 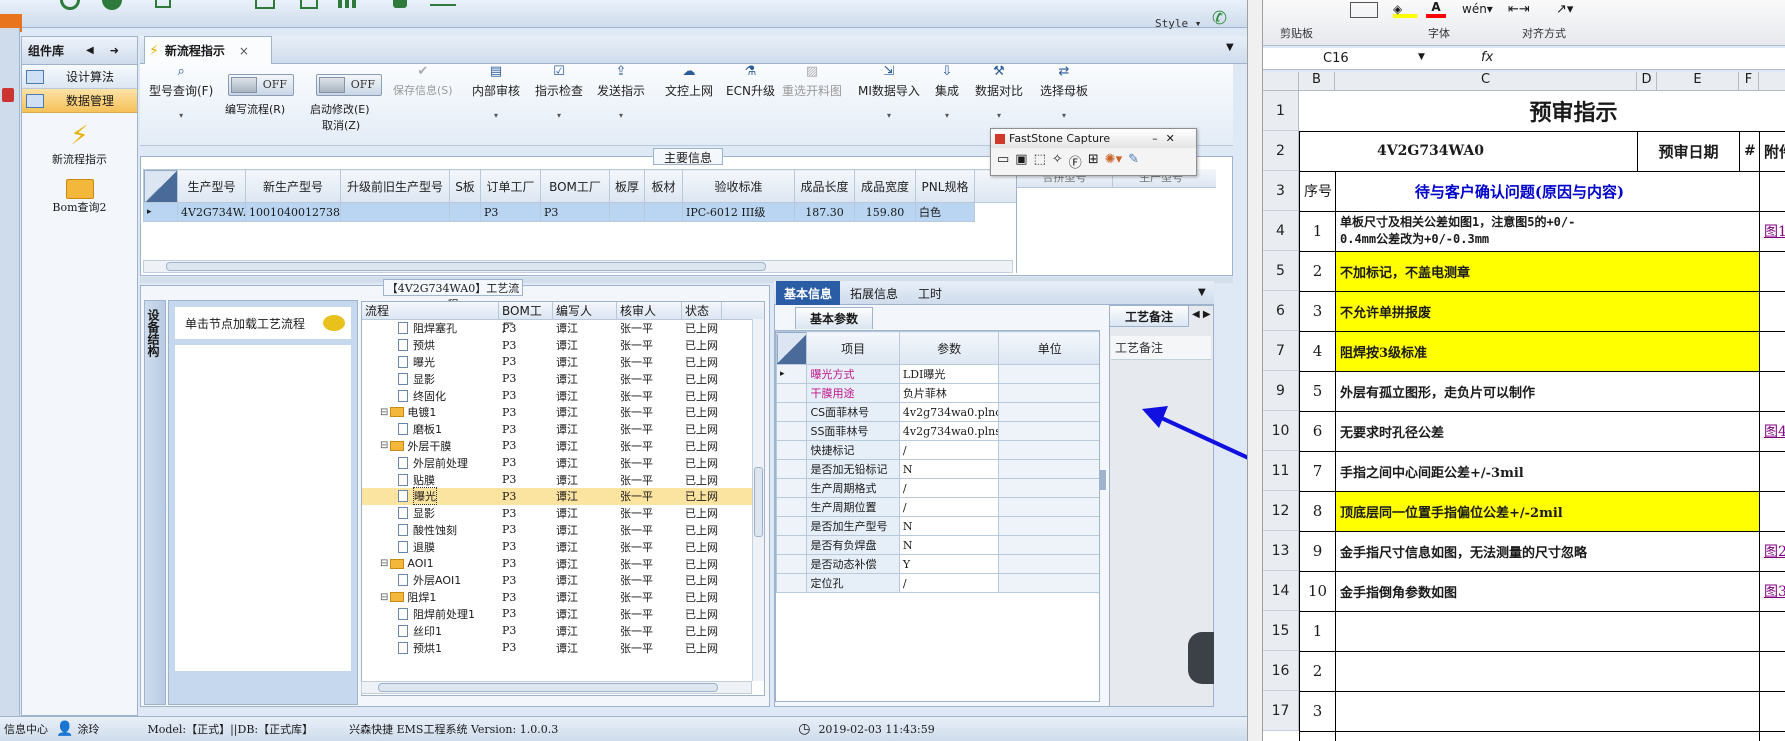 I want to click on issue-header: 待与客户确认问题(原因与内容), so click(x=1547, y=191).